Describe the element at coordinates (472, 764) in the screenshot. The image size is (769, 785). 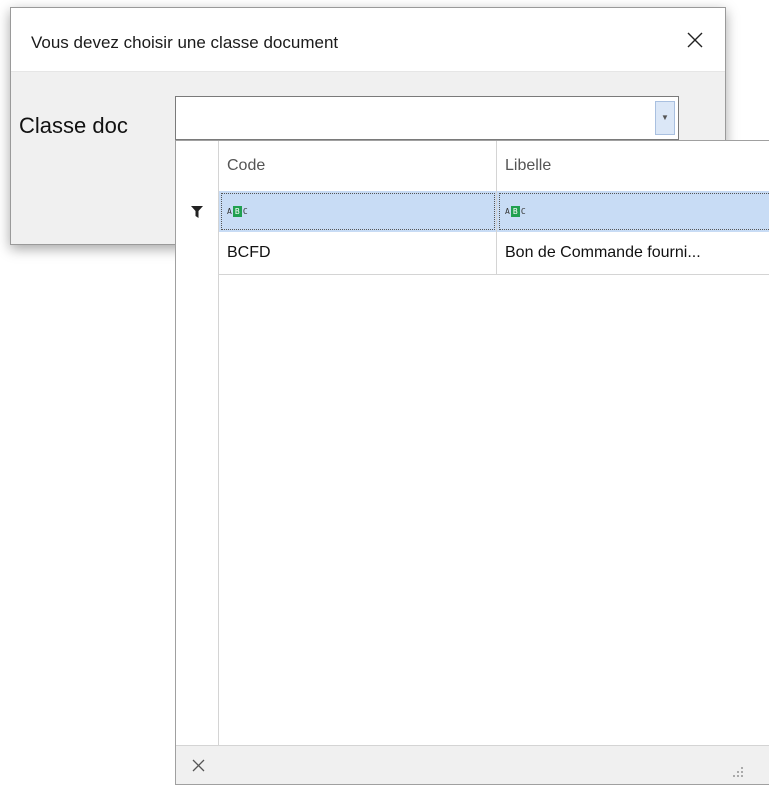
I see `popup-footer` at that location.